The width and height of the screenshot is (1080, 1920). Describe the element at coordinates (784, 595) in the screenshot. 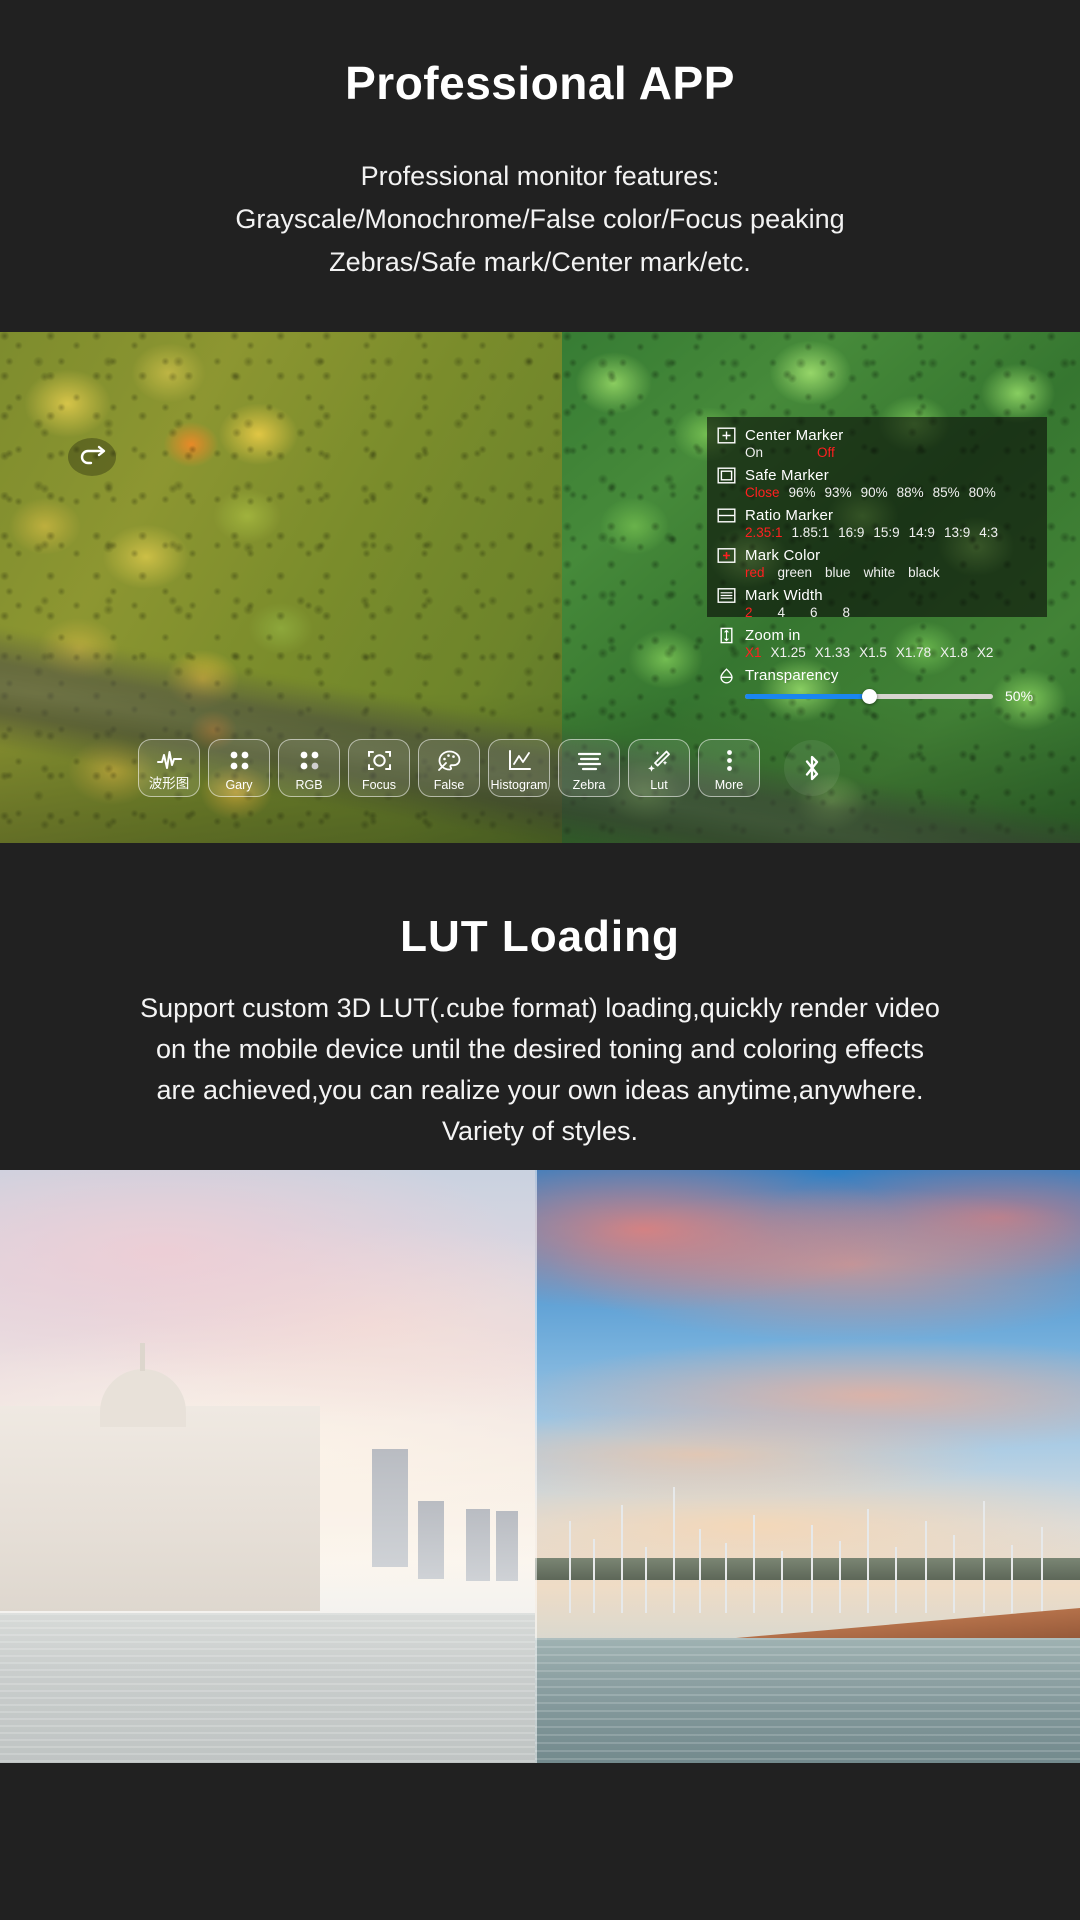

I see `setting-label-mark-width: Mark Width` at that location.